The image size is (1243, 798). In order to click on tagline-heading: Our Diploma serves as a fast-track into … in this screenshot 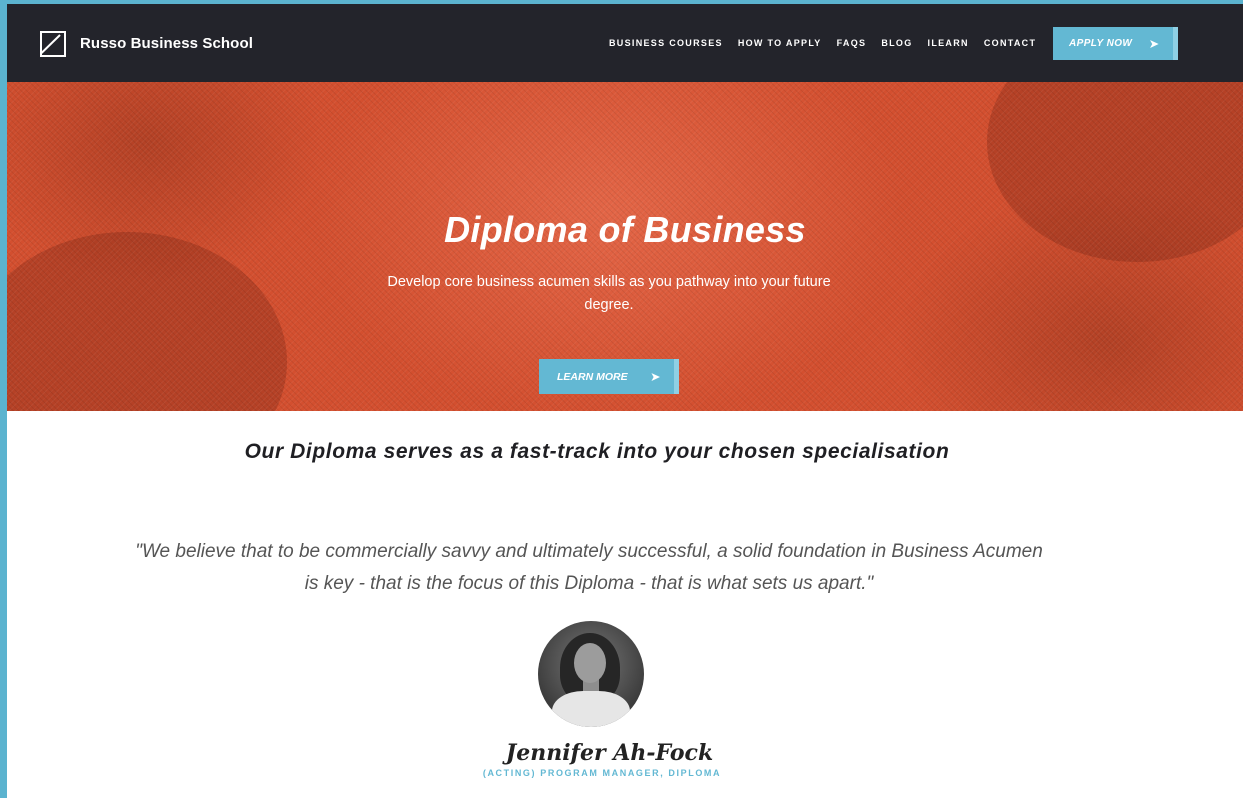, I will do `click(597, 451)`.